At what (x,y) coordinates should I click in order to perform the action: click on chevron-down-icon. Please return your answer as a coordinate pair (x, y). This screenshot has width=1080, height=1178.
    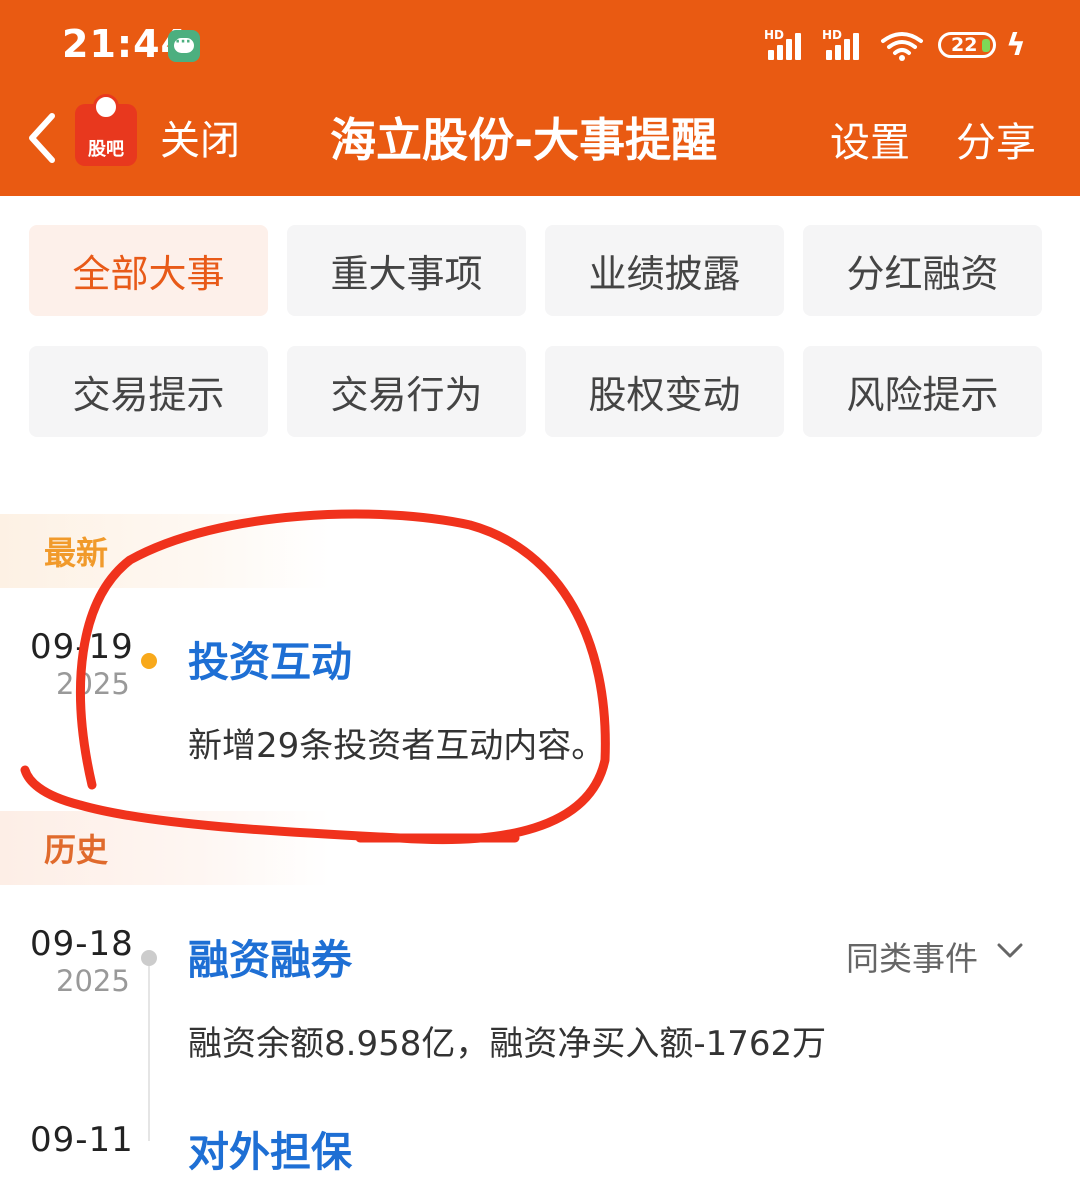
    Looking at the image, I should click on (1010, 951).